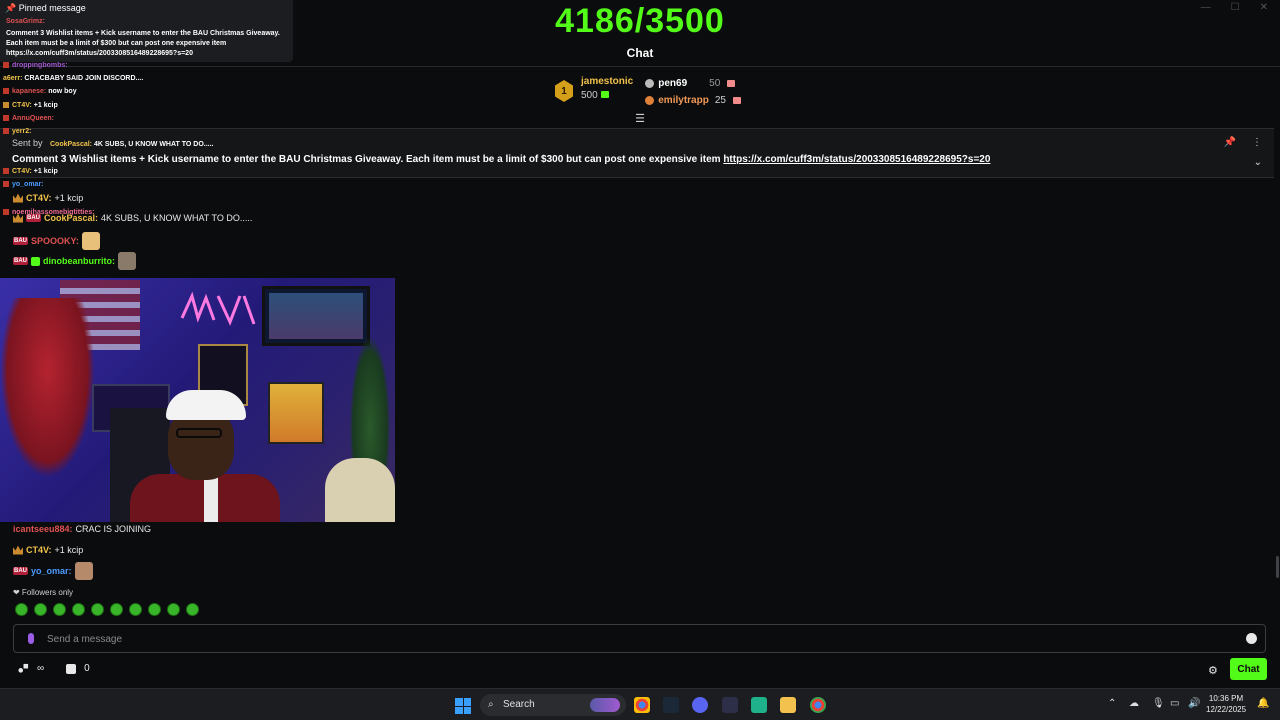 This screenshot has height=720, width=1280. Describe the element at coordinates (31, 638) in the screenshot. I see `mic-icon` at that location.